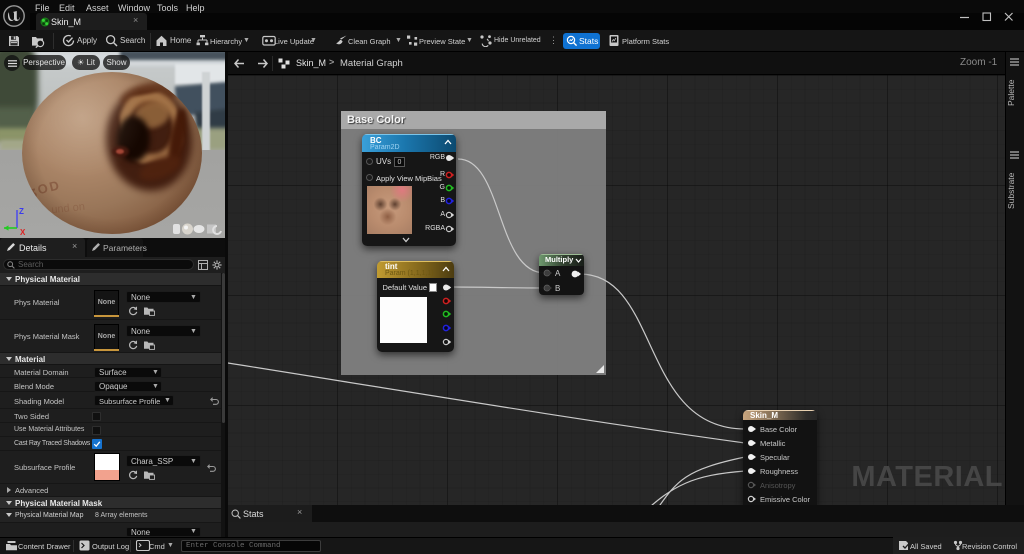 The image size is (1024, 554). What do you see at coordinates (23, 232) in the screenshot?
I see `svg-text: X` at bounding box center [23, 232].